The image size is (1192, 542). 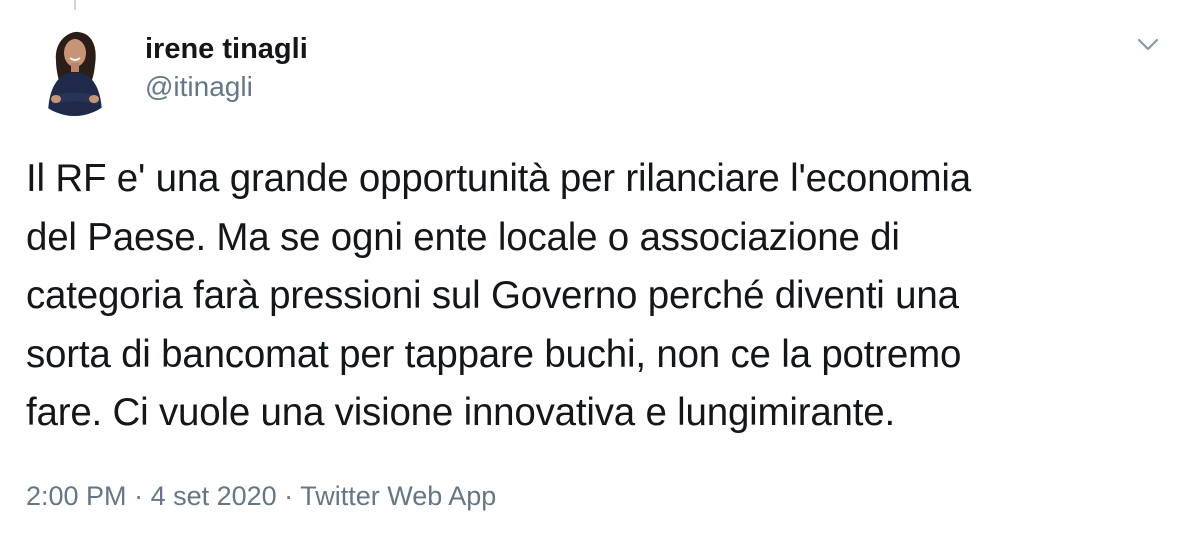 I want to click on tweet-menu-button, so click(x=1148, y=45).